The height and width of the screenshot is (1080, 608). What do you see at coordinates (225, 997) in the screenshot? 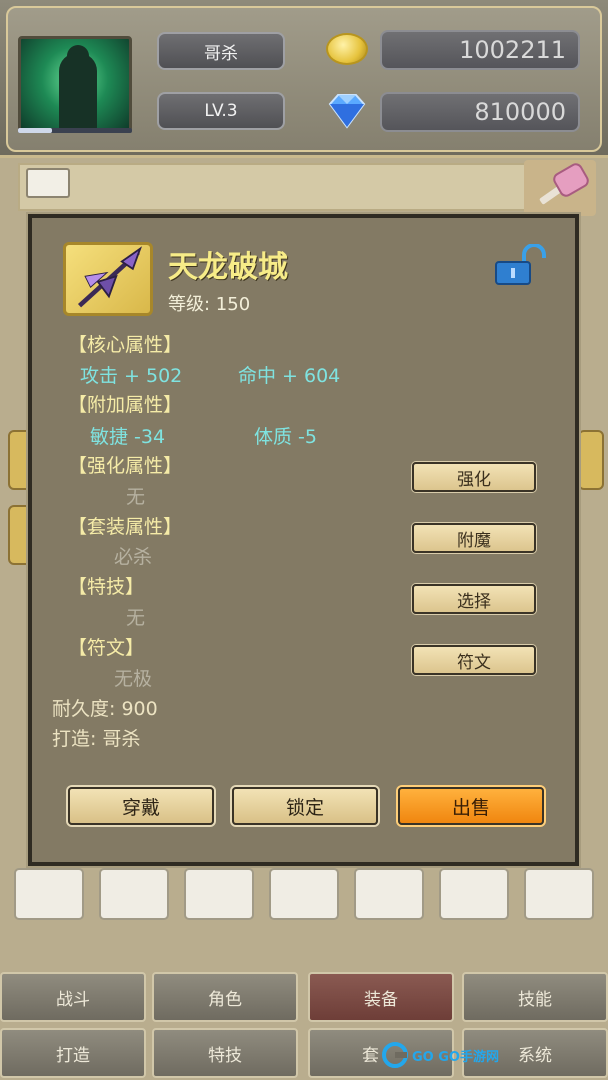
I see `nav-character: 角色` at bounding box center [225, 997].